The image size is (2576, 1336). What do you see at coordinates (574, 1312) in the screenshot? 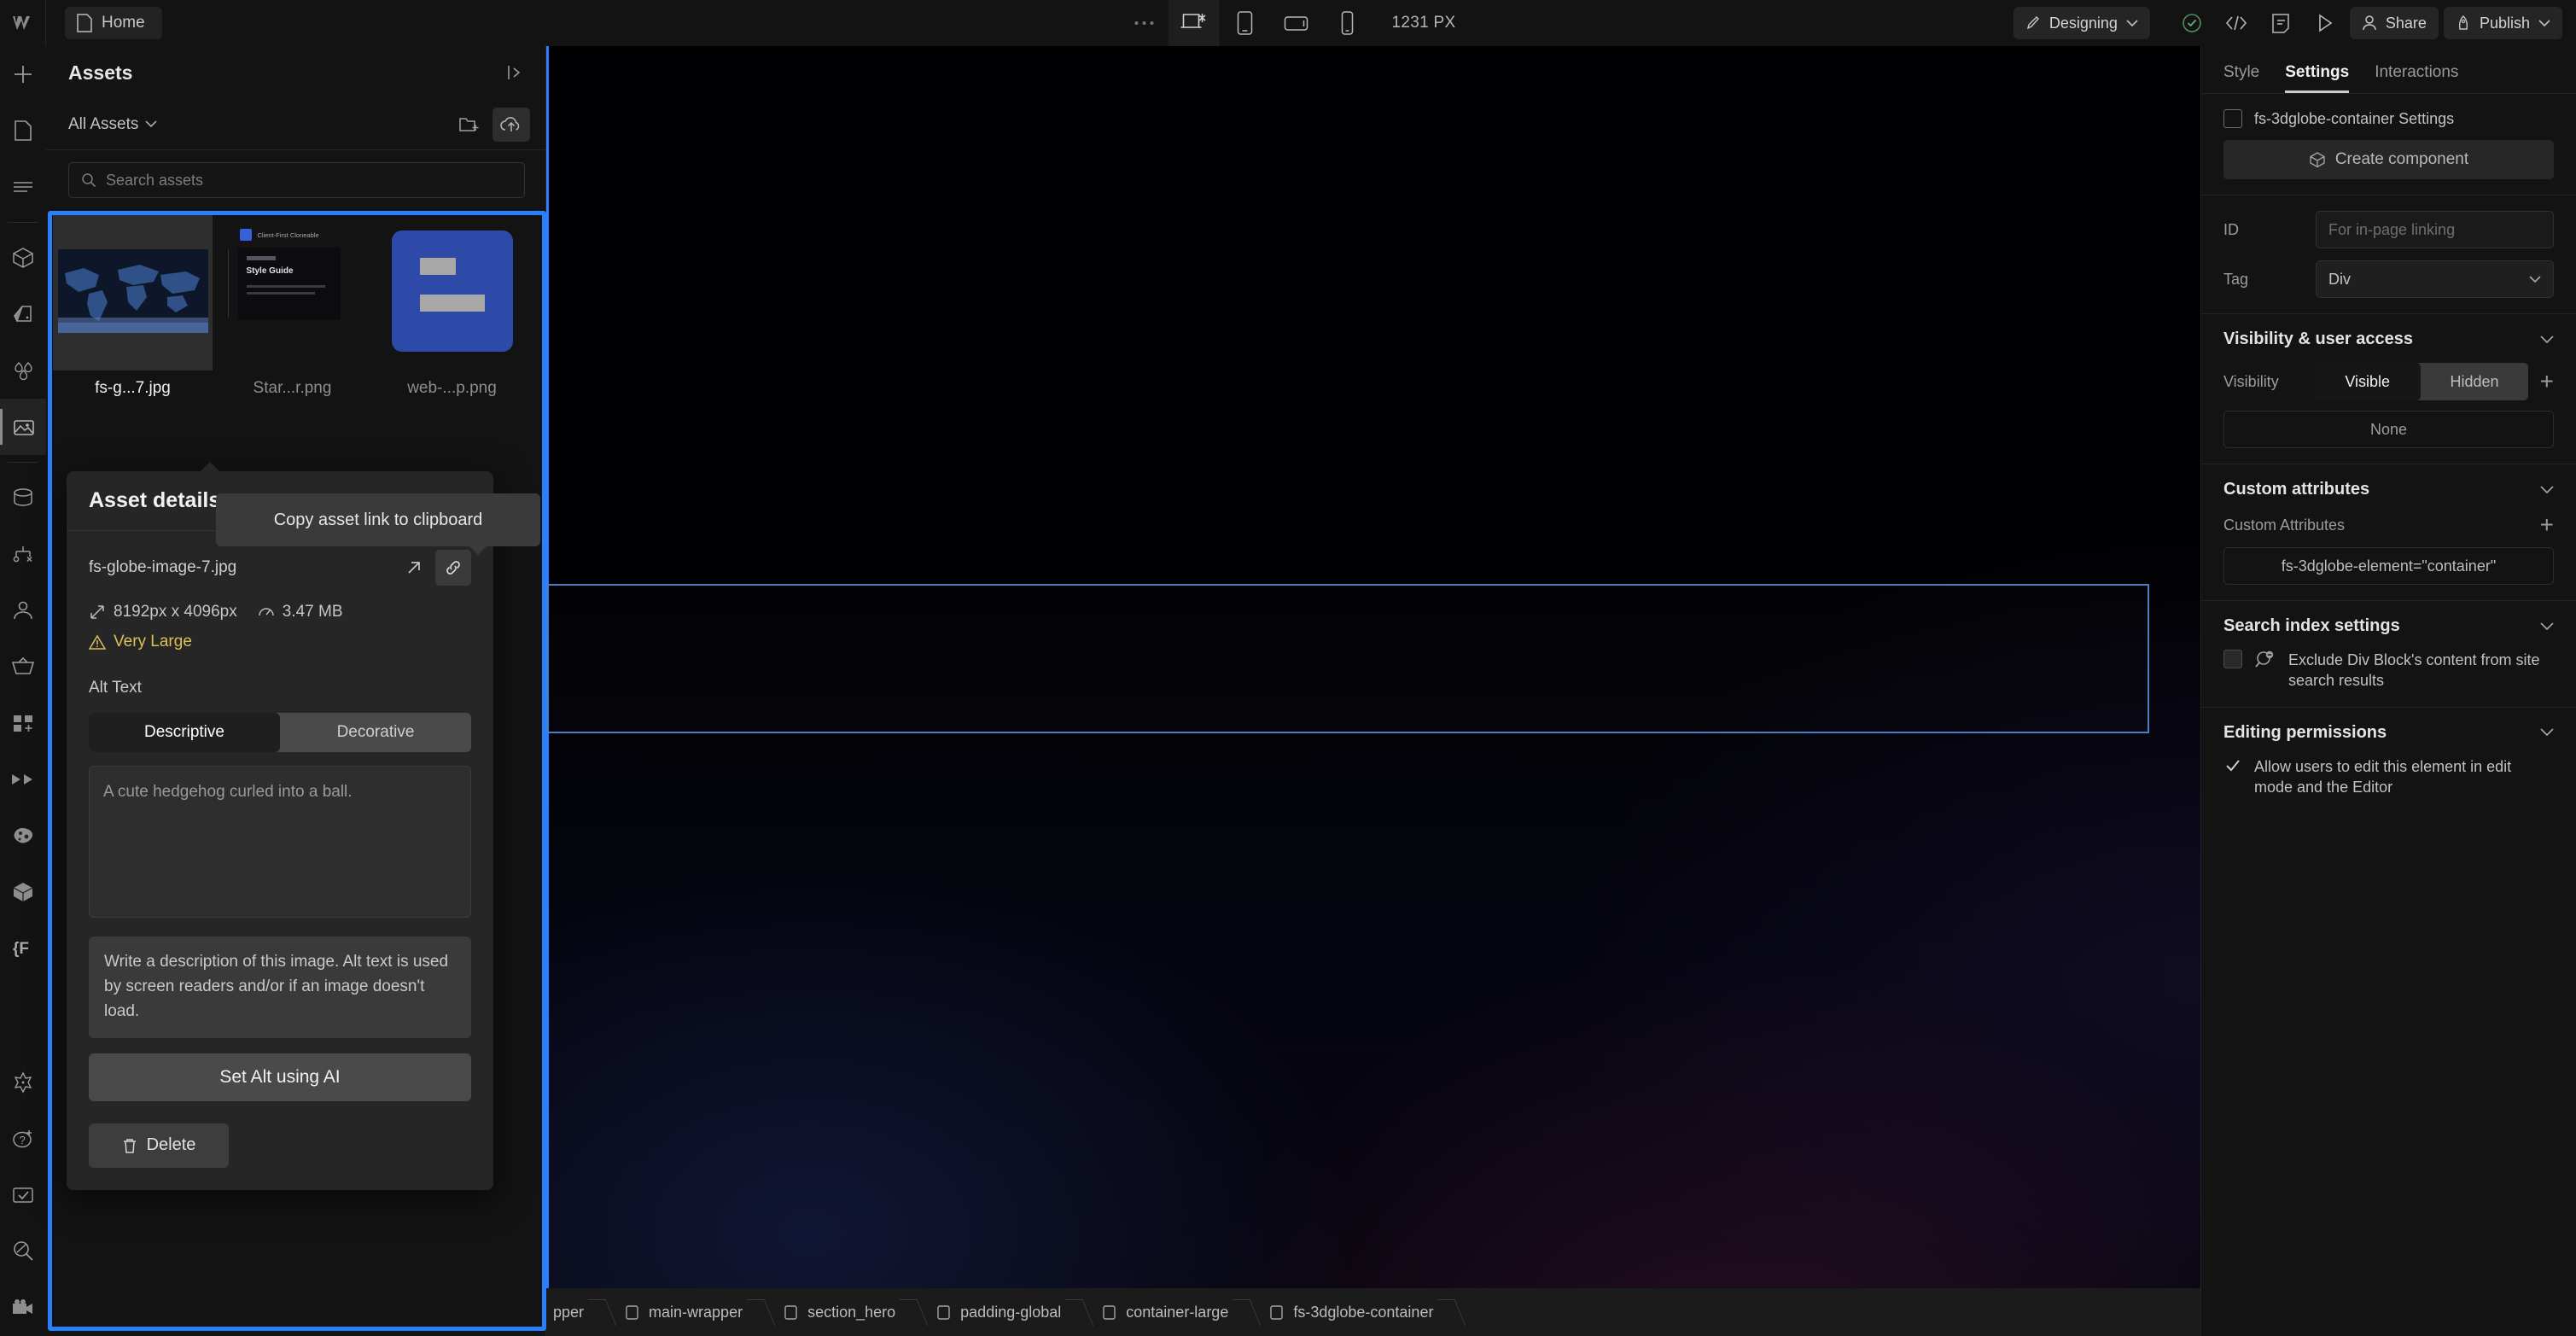
I see `breadcrumb-item-0: pper` at bounding box center [574, 1312].